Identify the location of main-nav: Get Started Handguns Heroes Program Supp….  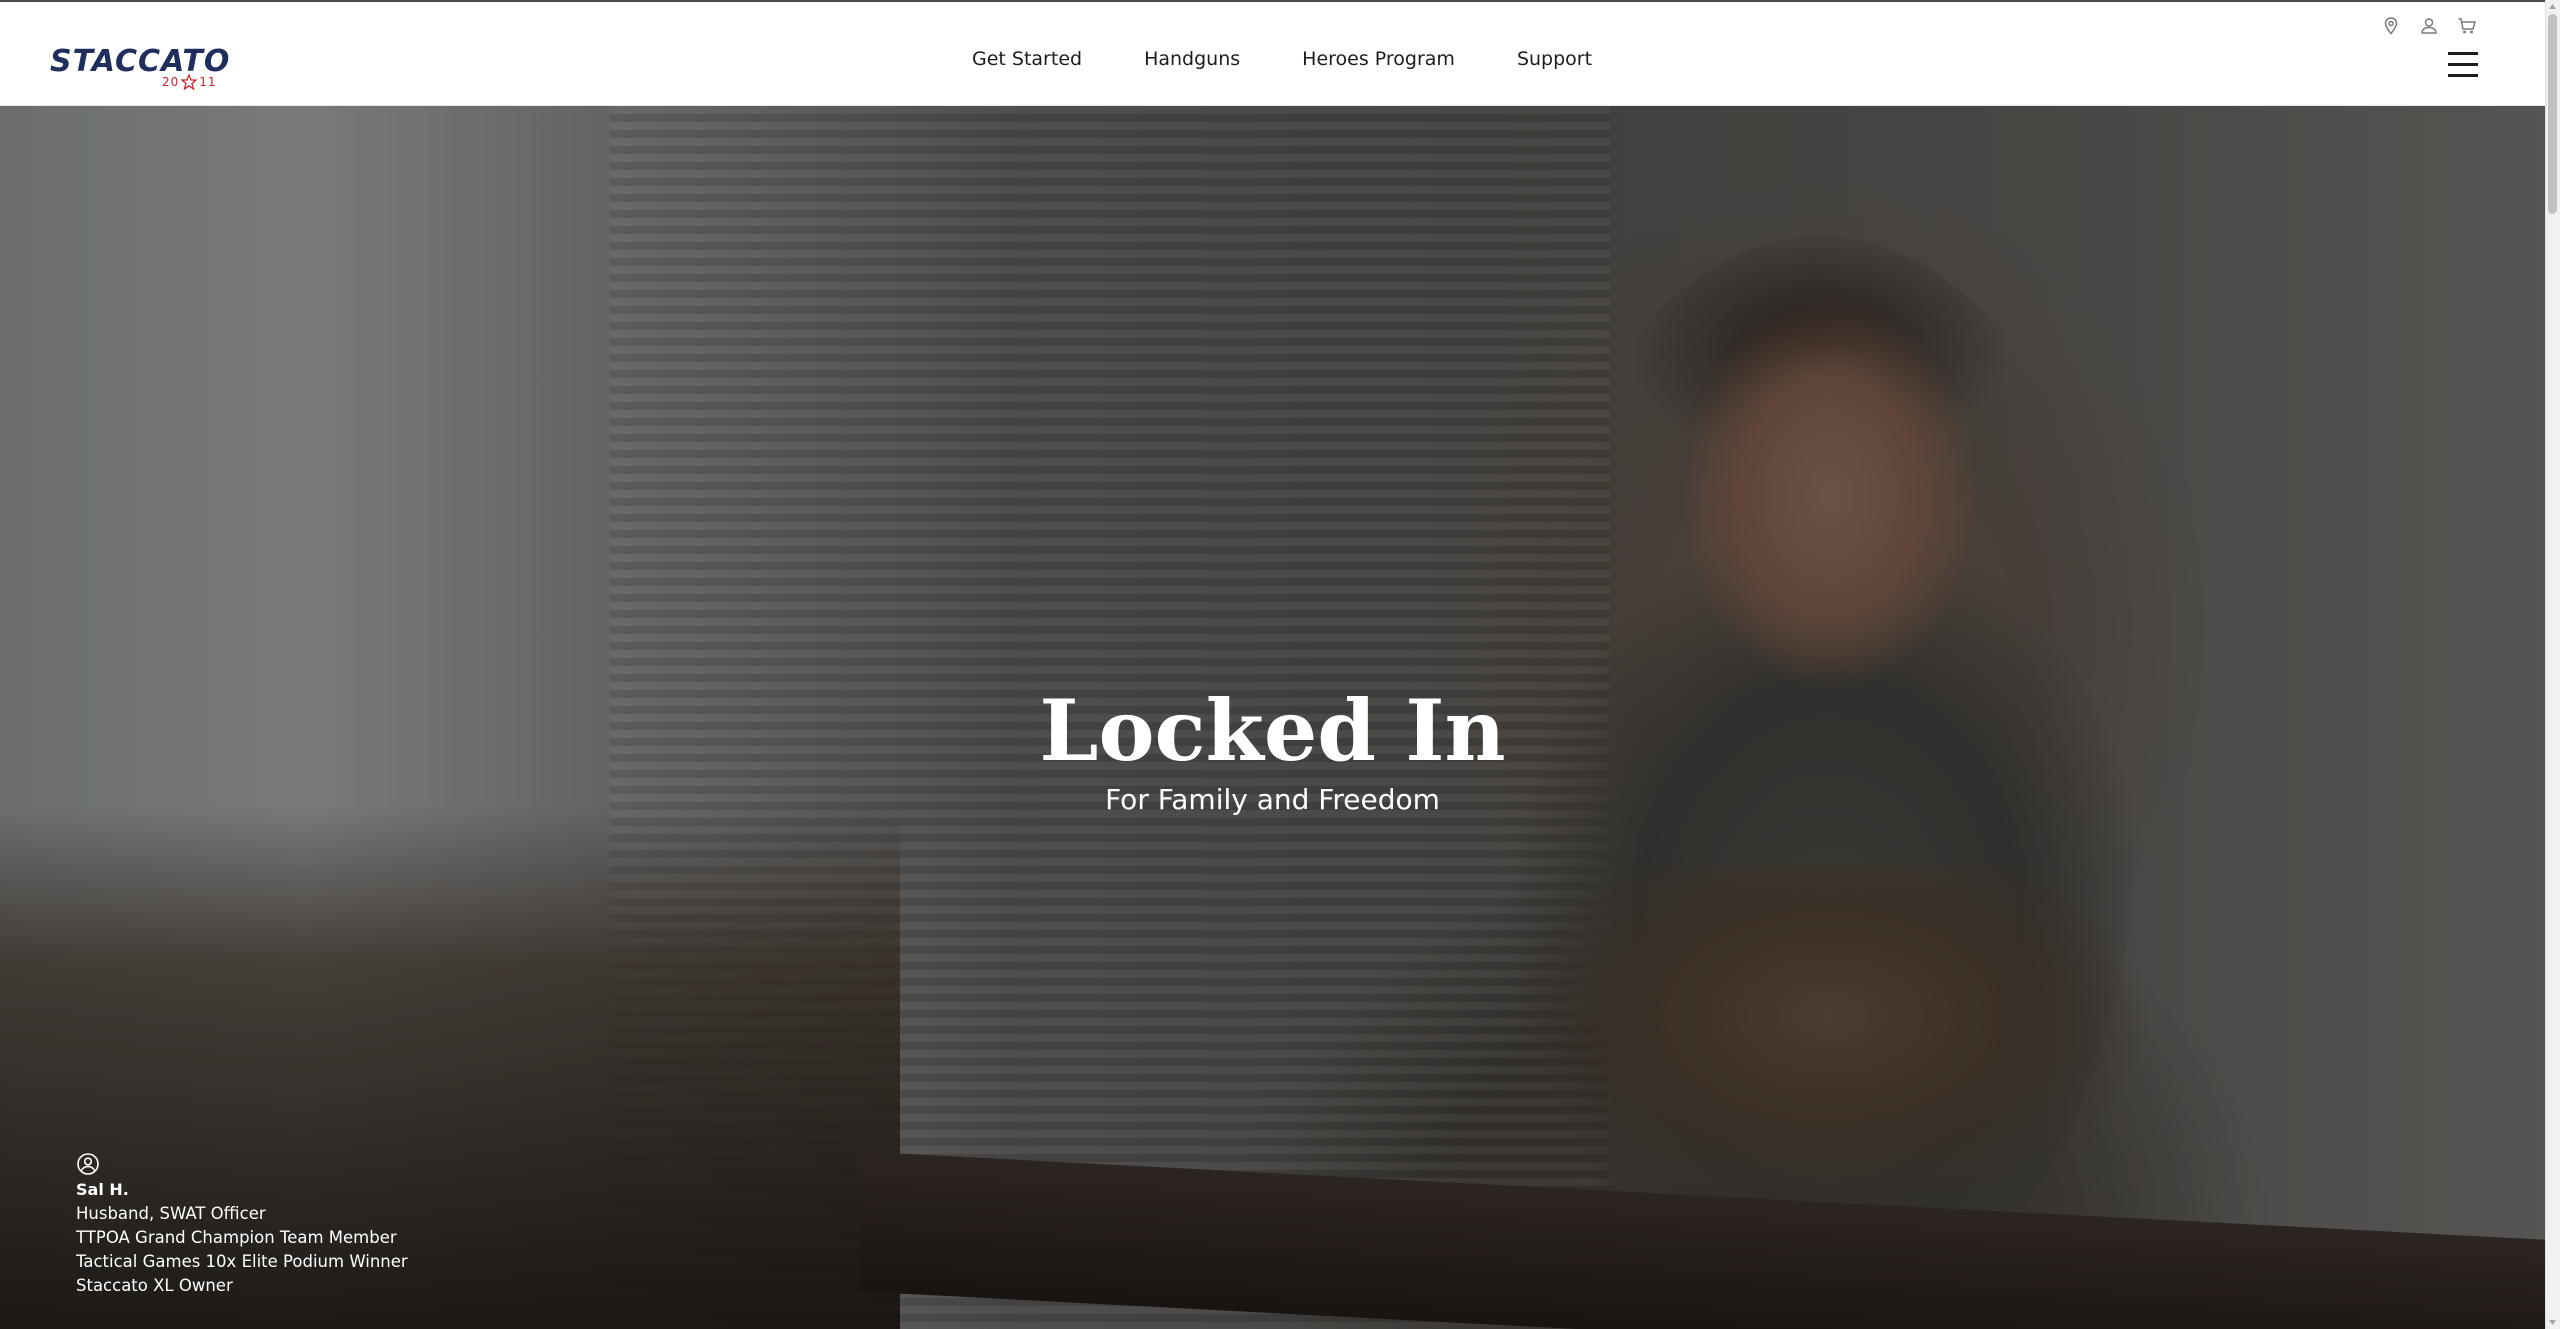
(1282, 59).